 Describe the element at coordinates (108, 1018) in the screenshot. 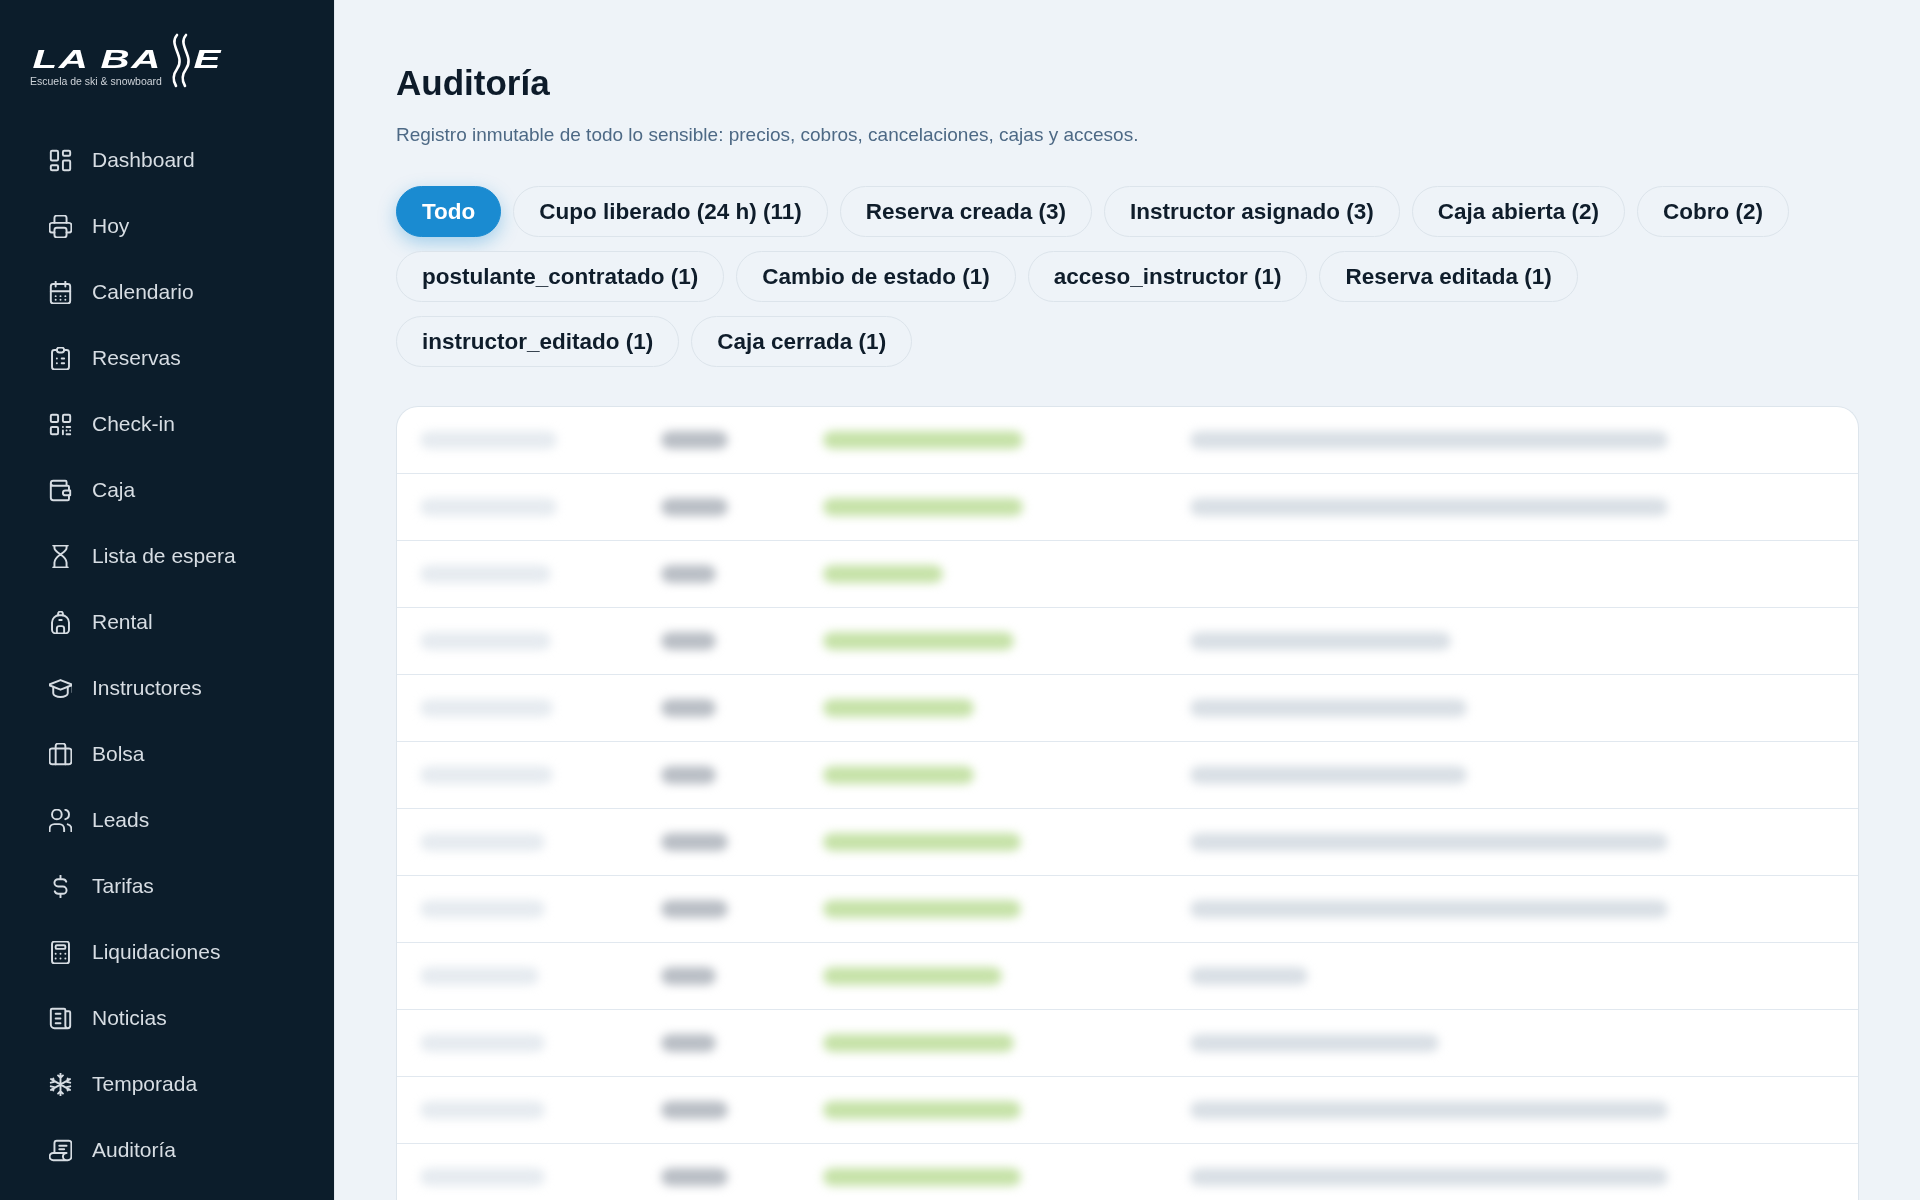

I see `nav-item: Noticias` at that location.